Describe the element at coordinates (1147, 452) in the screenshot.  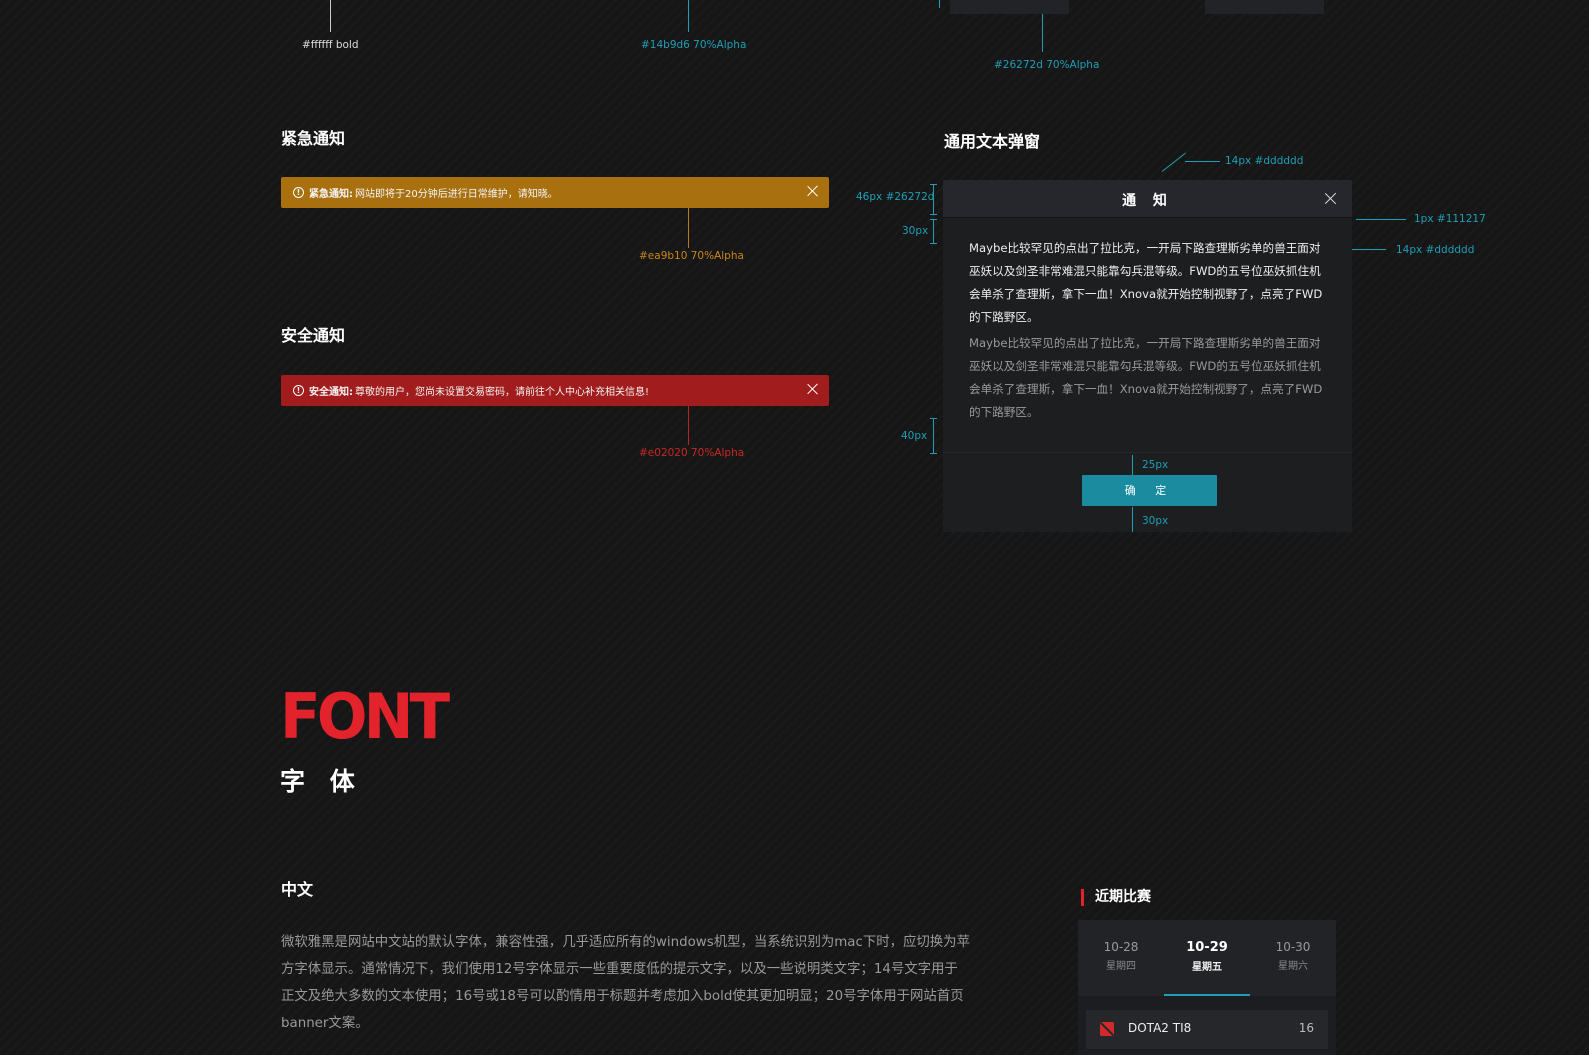
I see `dialog-divider` at that location.